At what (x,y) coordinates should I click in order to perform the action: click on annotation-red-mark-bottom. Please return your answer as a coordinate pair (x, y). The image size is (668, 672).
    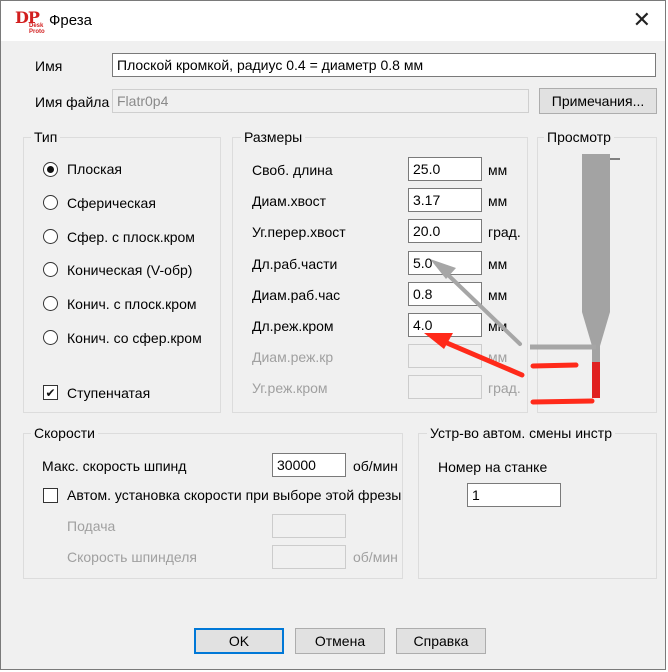
    Looking at the image, I should click on (562, 401).